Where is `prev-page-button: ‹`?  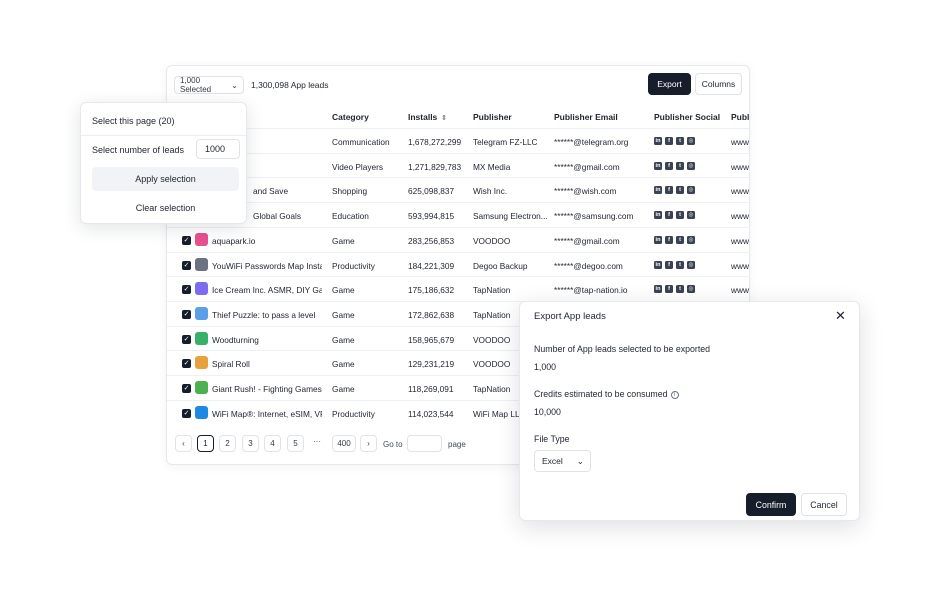
prev-page-button: ‹ is located at coordinates (183, 443).